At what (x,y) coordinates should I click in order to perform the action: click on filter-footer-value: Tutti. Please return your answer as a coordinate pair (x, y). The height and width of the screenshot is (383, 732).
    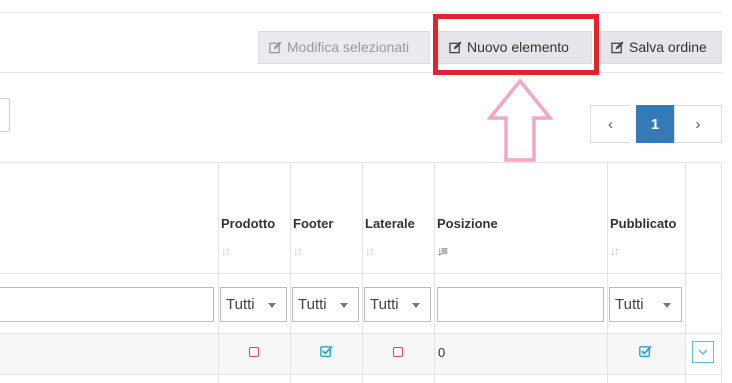
    Looking at the image, I should click on (312, 304).